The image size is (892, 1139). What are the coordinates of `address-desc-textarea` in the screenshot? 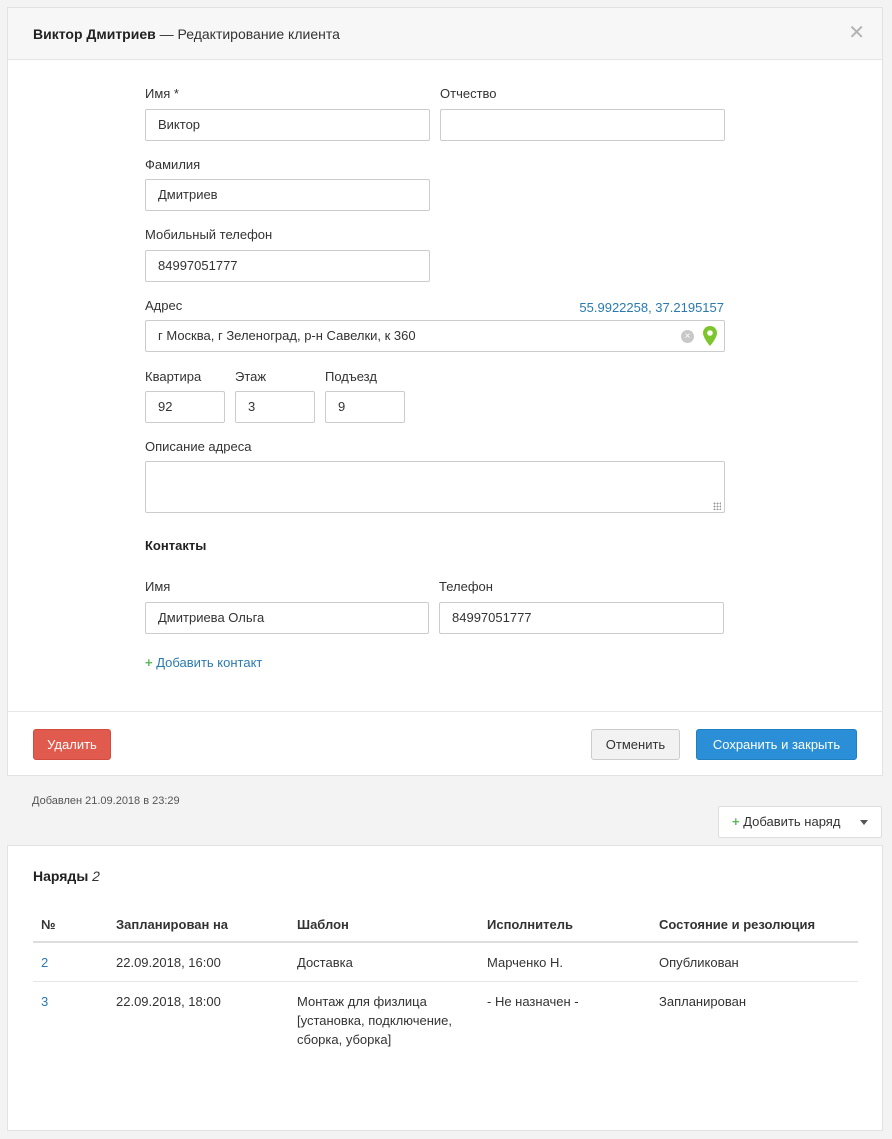 It's located at (435, 487).